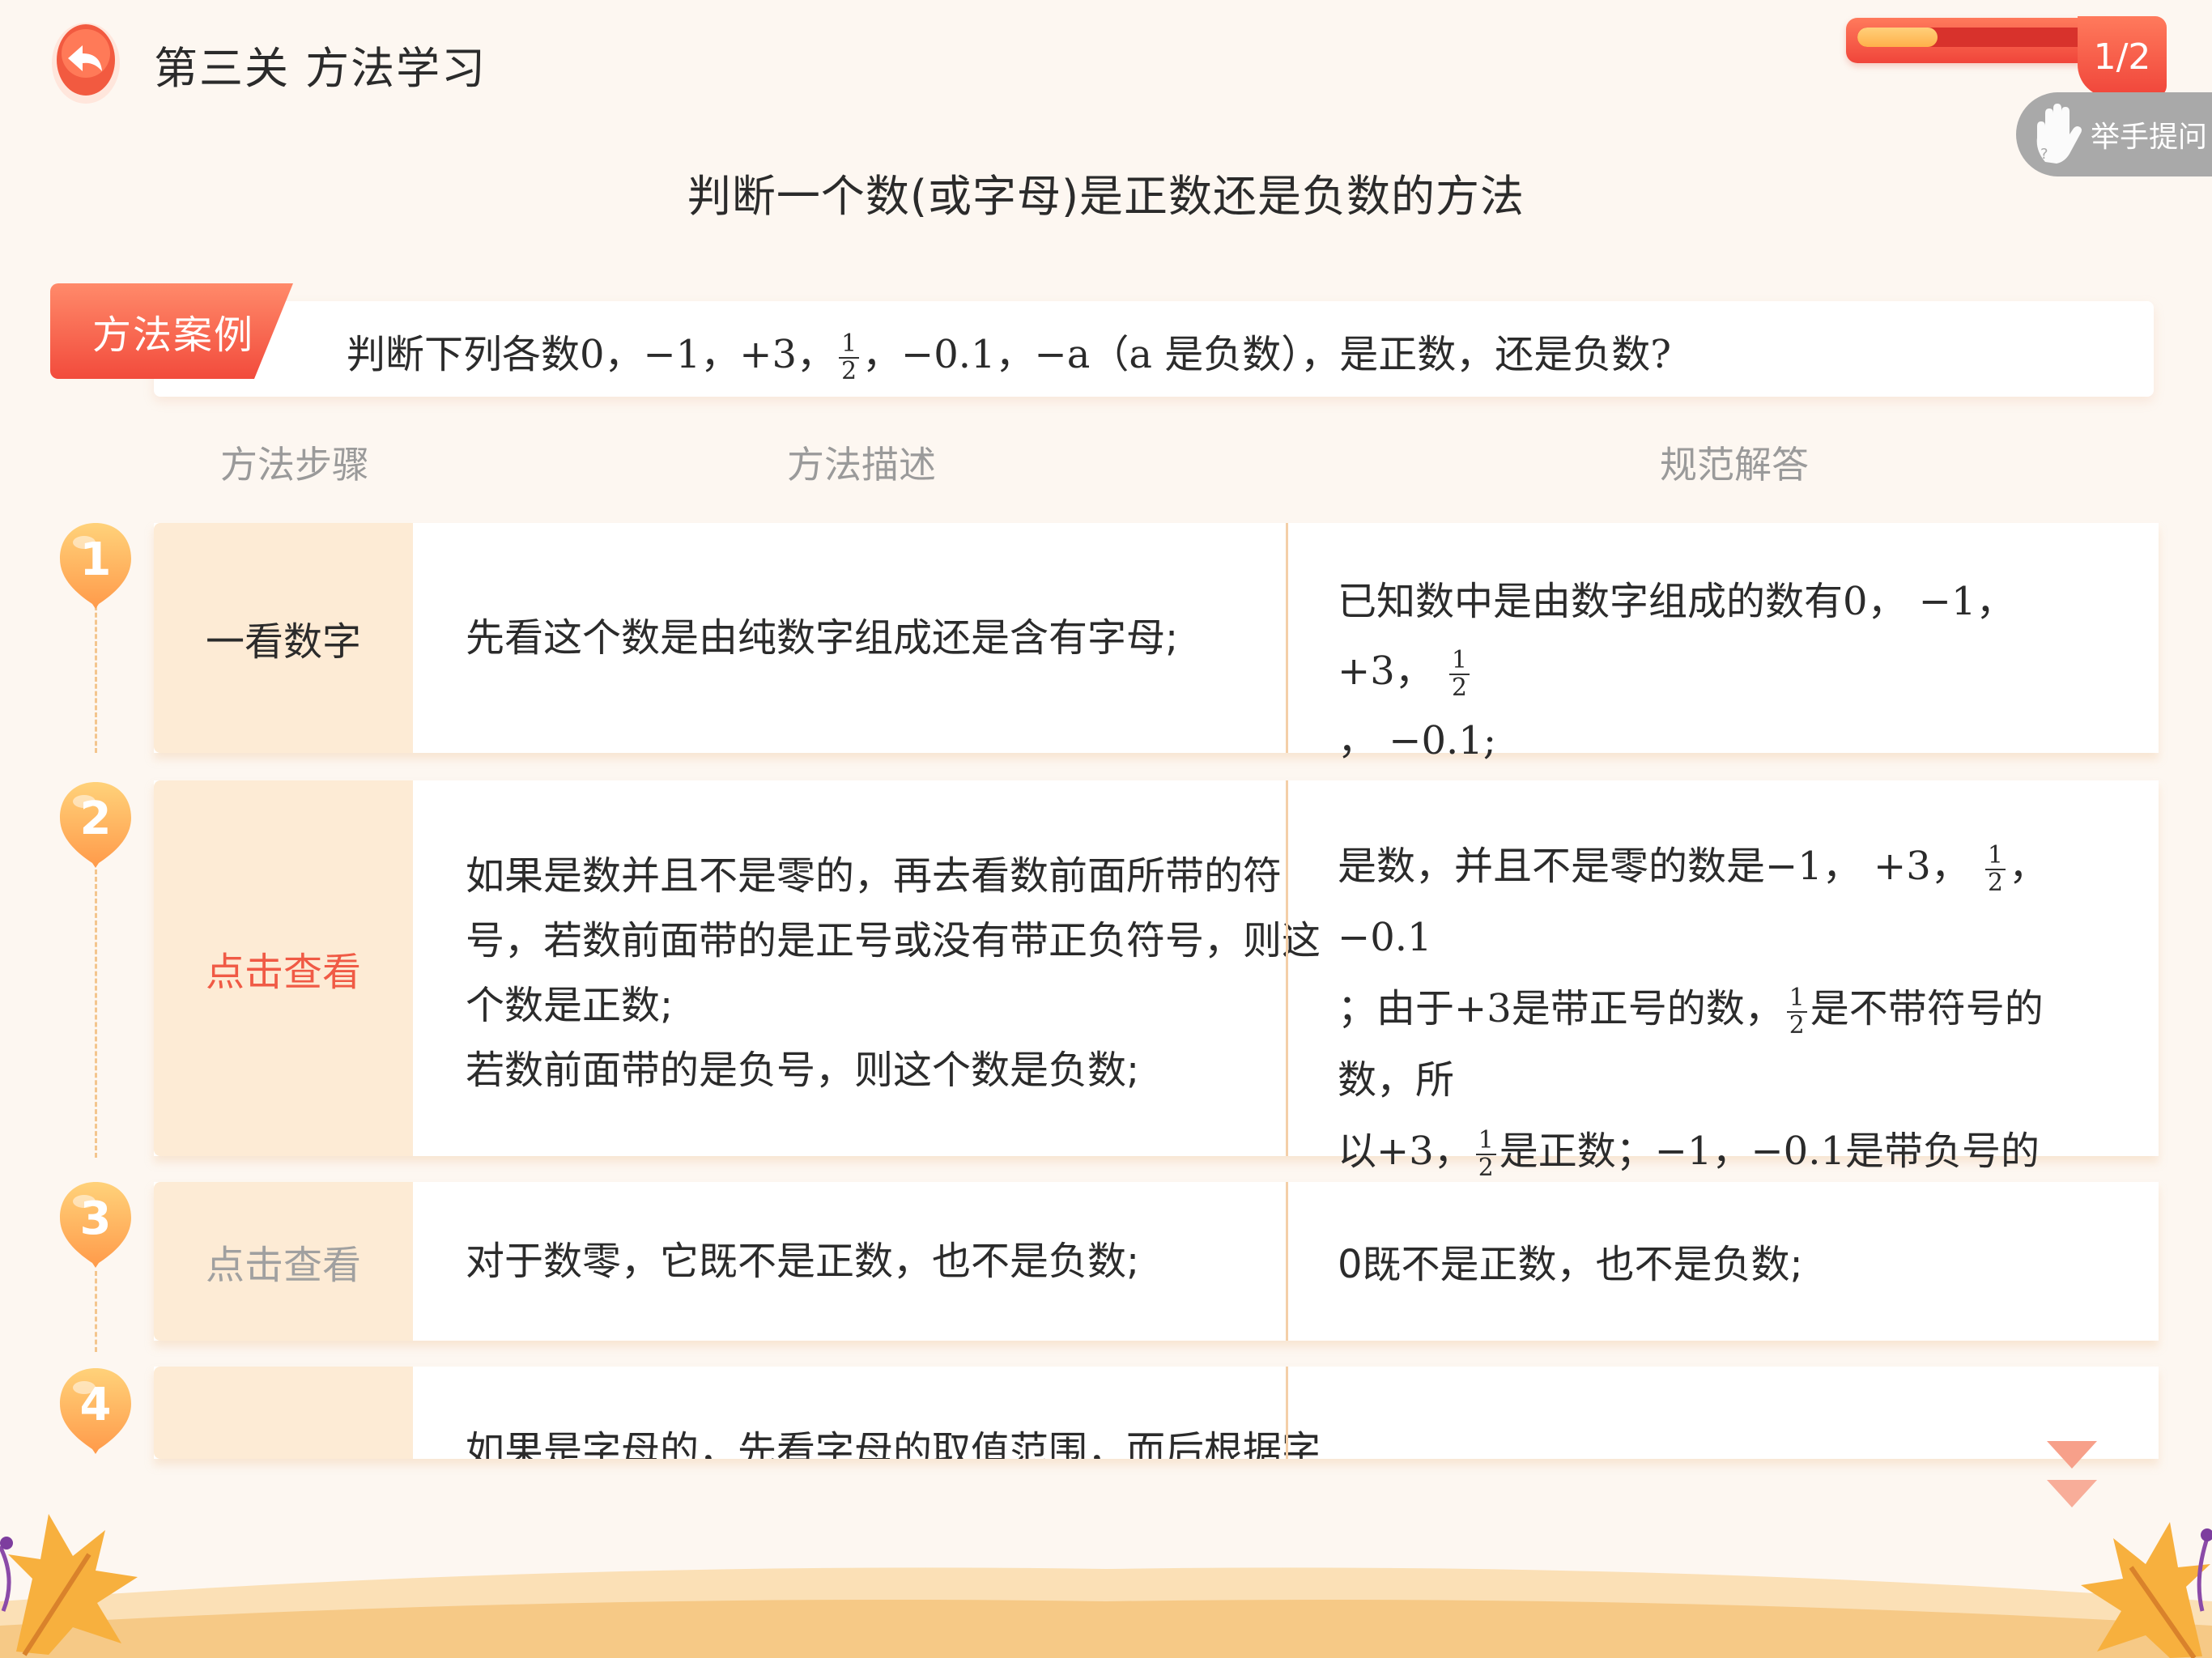 The width and height of the screenshot is (2212, 1658). What do you see at coordinates (803, 1070) in the screenshot?
I see `desc-line: 若数前面带的是负号，则这个数是负数;` at bounding box center [803, 1070].